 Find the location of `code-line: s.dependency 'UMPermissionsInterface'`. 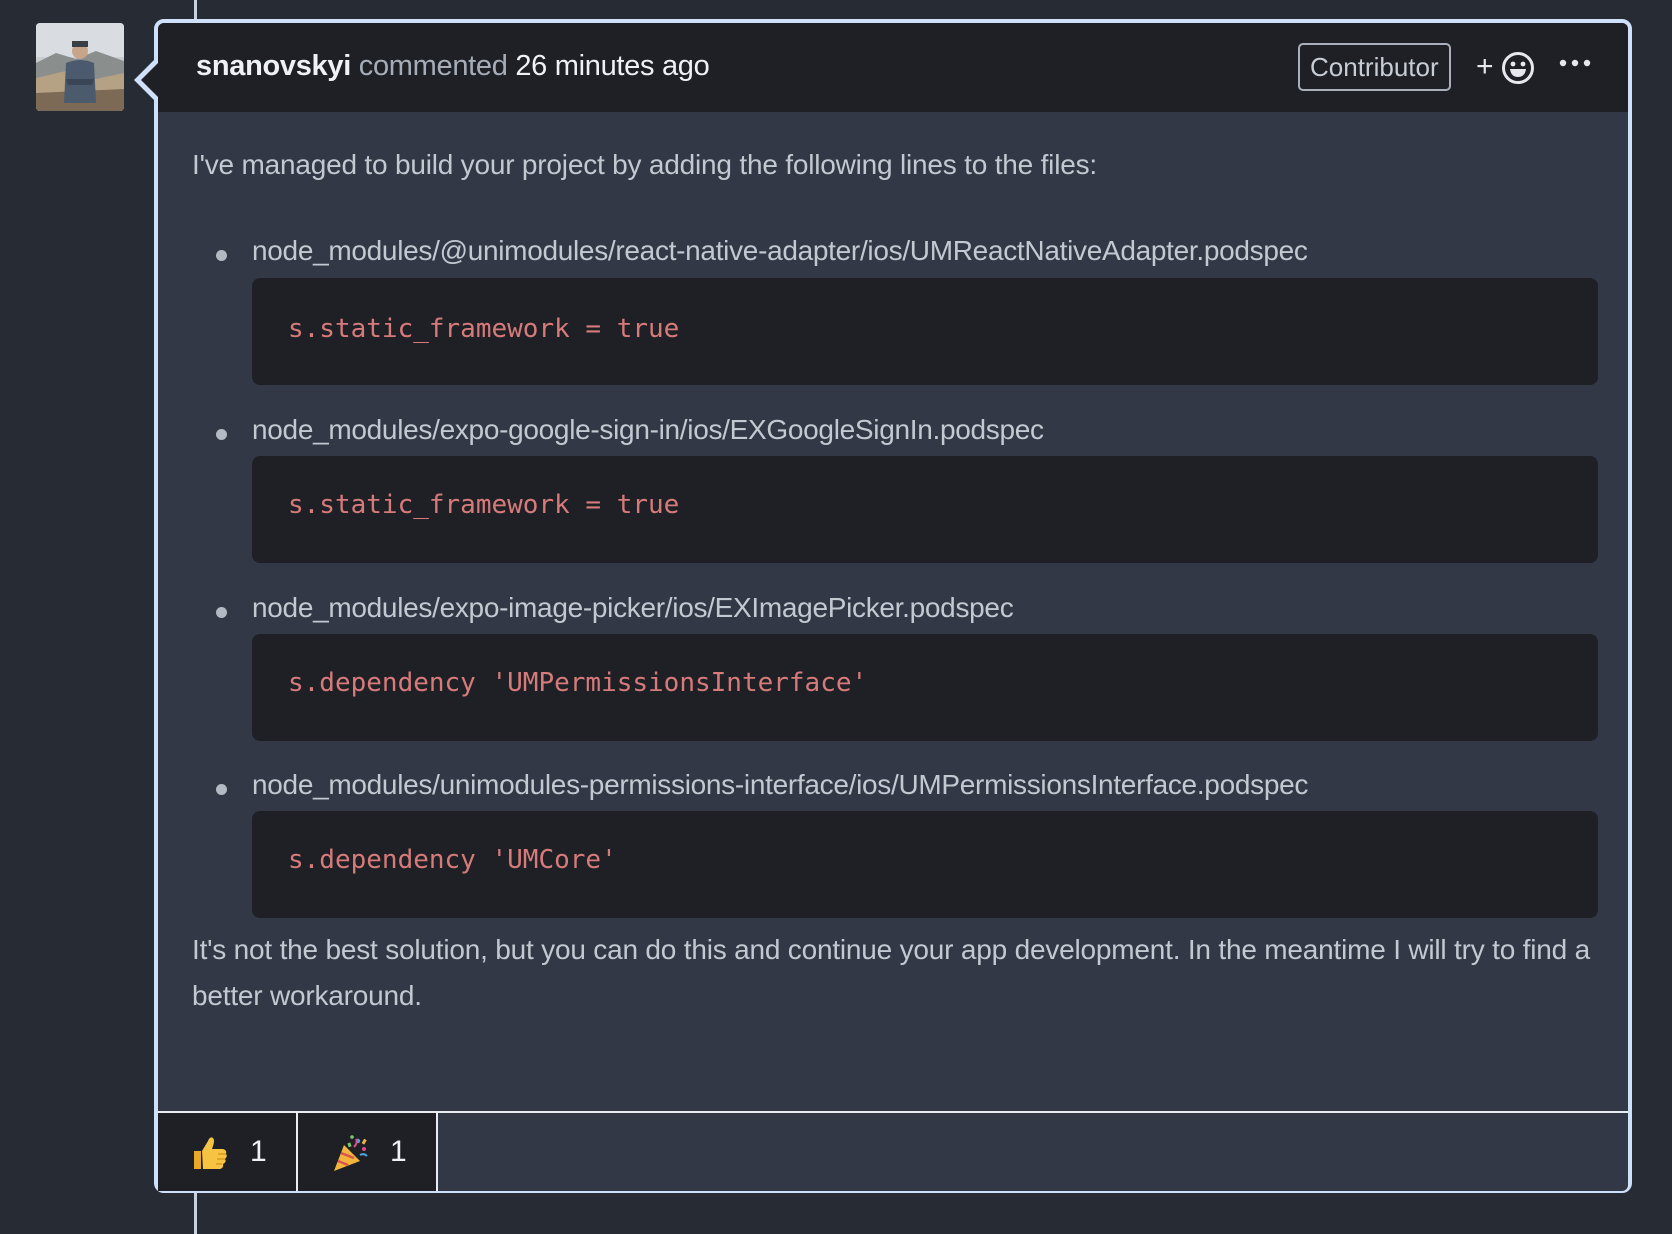

code-line: s.dependency 'UMPermissionsInterface' is located at coordinates (578, 683).